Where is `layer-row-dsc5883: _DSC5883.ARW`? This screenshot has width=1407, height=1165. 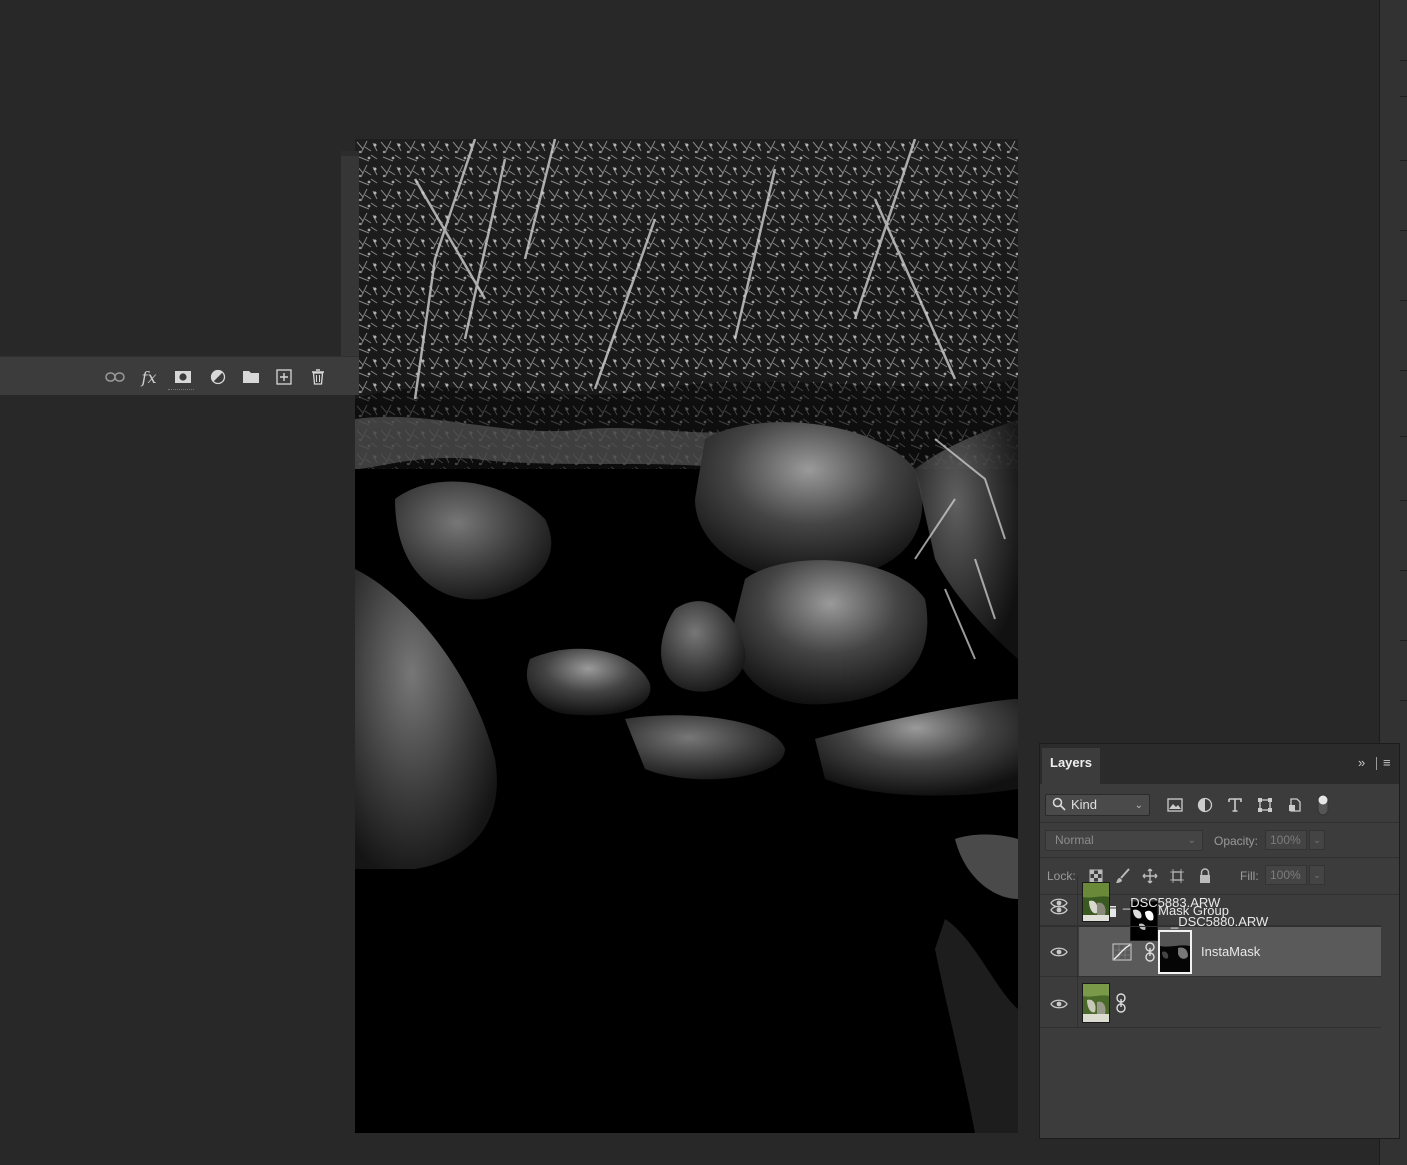 layer-row-dsc5883: _DSC5883.ARW is located at coordinates (1210, 902).